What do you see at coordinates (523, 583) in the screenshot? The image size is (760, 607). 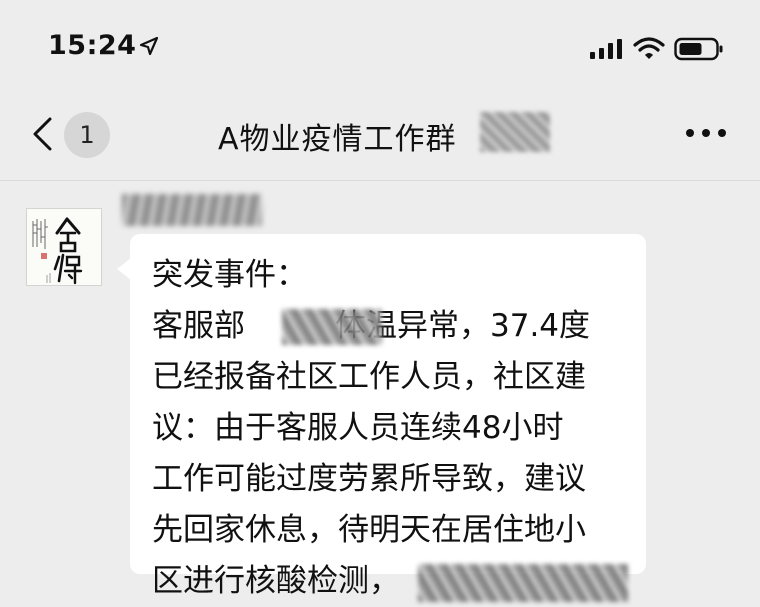 I see `redacted-text` at bounding box center [523, 583].